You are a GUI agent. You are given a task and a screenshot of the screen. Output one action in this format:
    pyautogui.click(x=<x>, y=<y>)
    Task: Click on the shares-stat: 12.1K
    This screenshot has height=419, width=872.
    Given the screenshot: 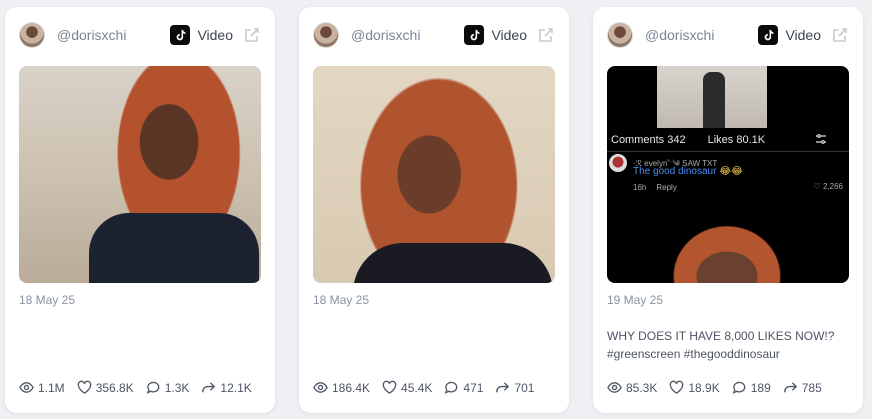 What is the action you would take?
    pyautogui.click(x=226, y=387)
    